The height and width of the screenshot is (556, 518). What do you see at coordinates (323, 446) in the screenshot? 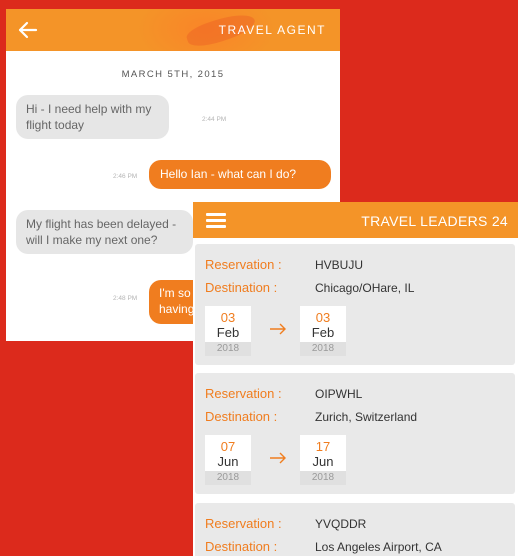
I see `date-day: 17` at bounding box center [323, 446].